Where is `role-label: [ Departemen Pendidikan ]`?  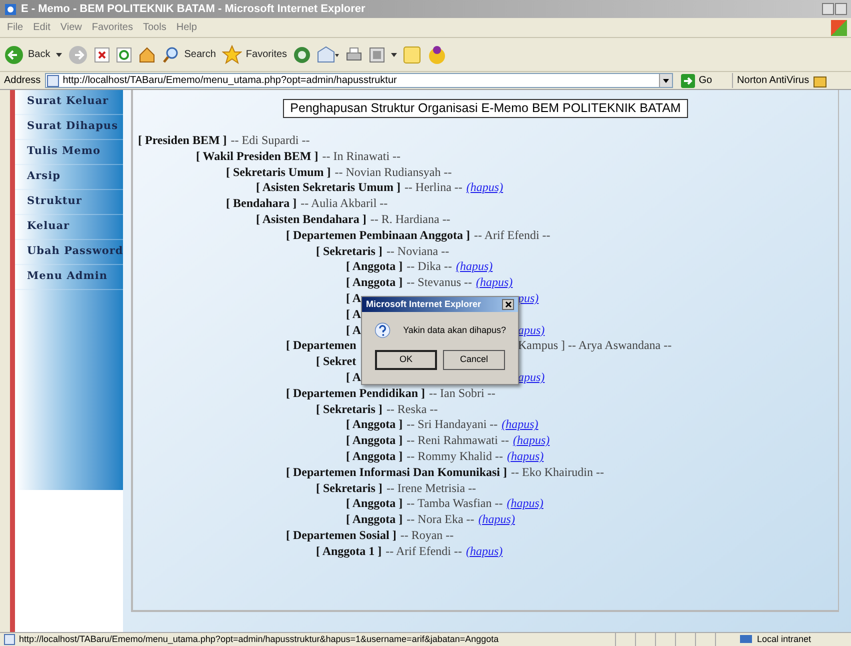 role-label: [ Departemen Pendidikan ] is located at coordinates (355, 394).